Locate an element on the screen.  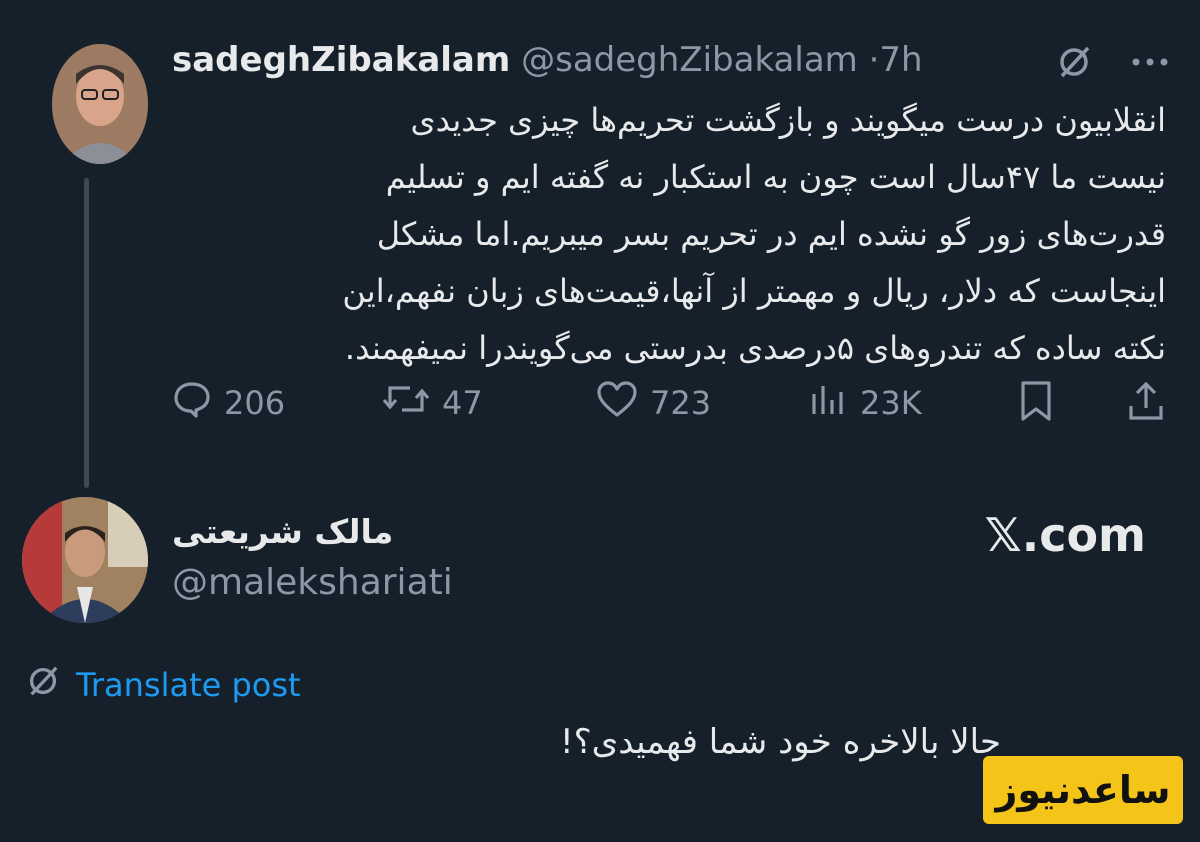
reply-count: 206 is located at coordinates (255, 403).